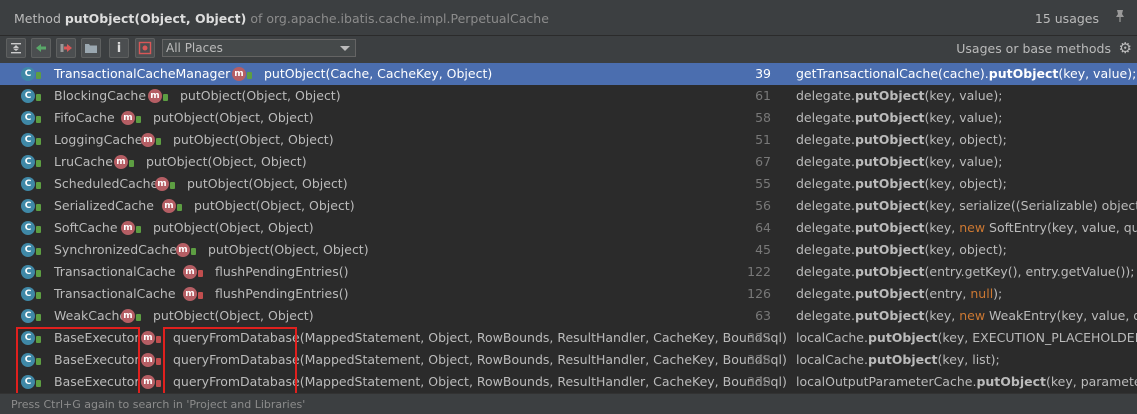  I want to click on row-code-snippet: localCache.putObject(key, list);, so click(898, 359).